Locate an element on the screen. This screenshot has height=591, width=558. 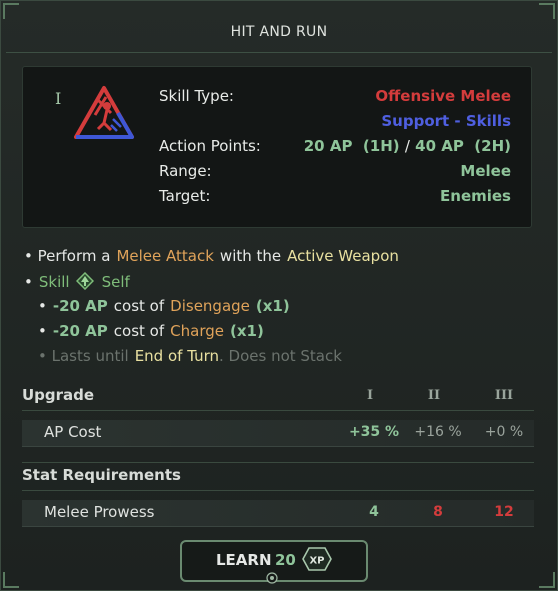
self-keyword: Self is located at coordinates (115, 282).